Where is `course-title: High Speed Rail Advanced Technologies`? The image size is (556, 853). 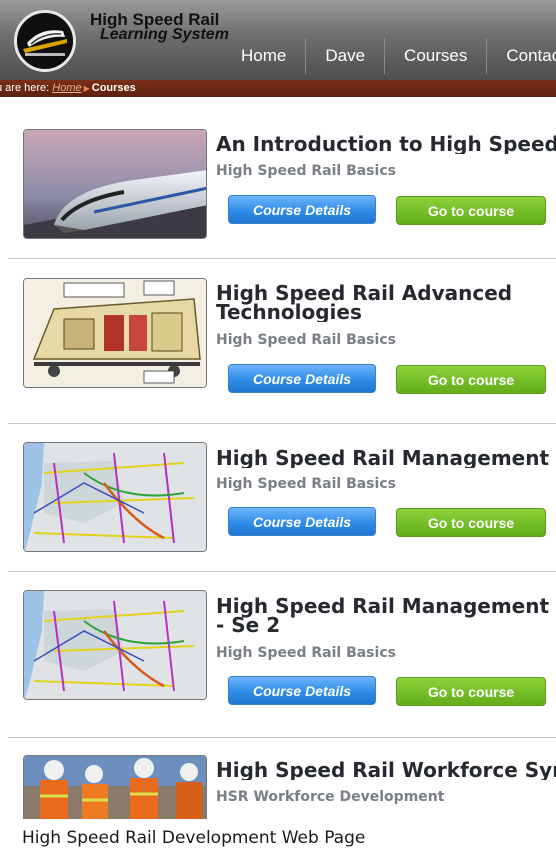 course-title: High Speed Rail Advanced Technologies is located at coordinates (376, 303).